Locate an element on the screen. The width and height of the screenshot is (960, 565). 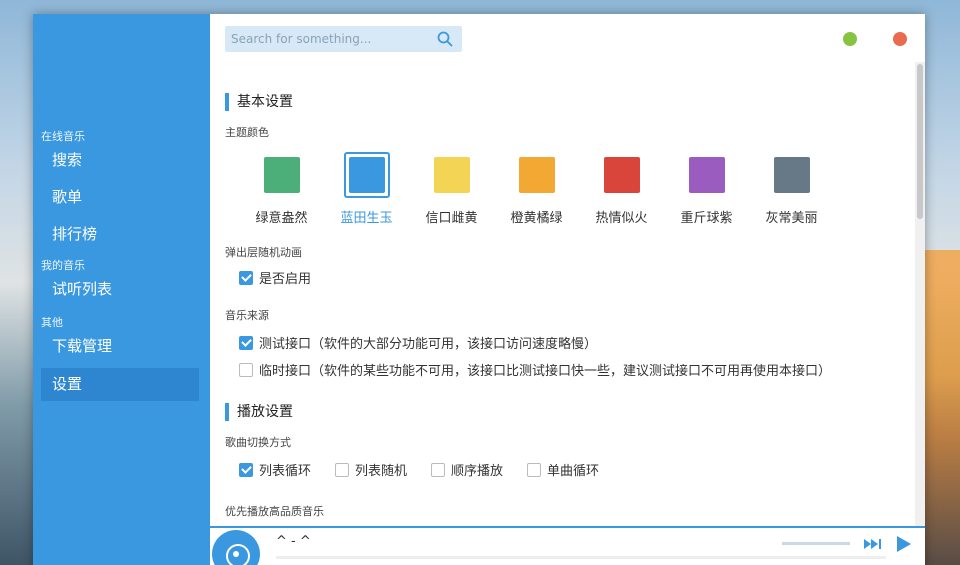
theme-color-option: 热情似火 is located at coordinates (621, 189).